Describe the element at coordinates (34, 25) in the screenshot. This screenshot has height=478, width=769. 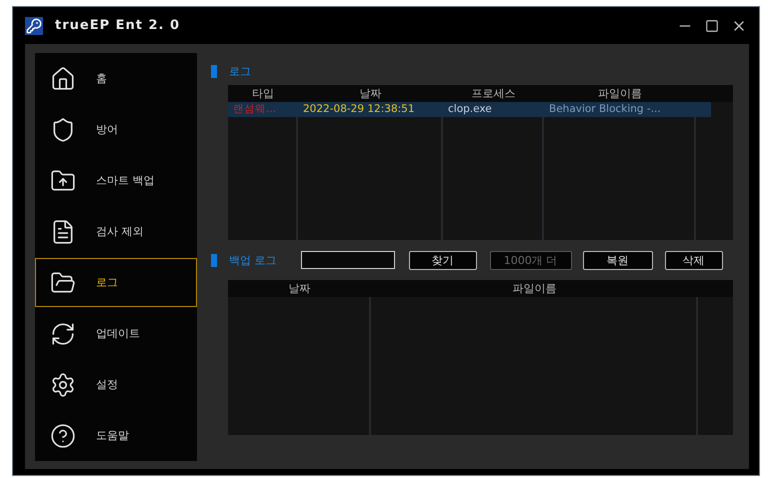
I see `key-icon` at that location.